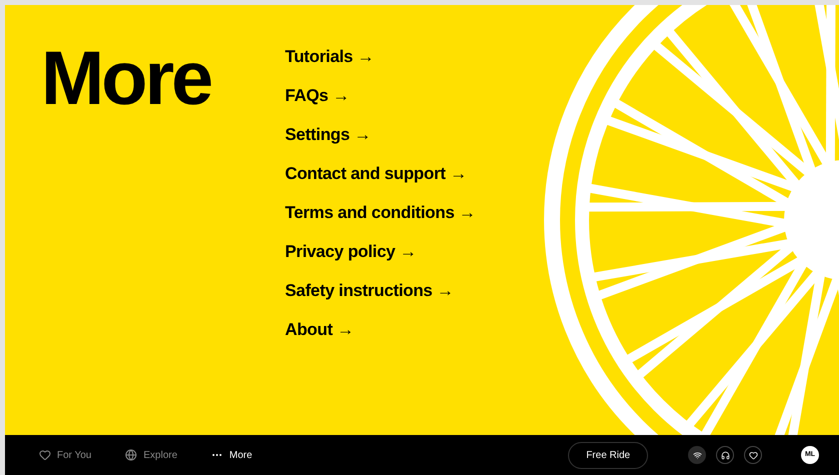 This screenshot has height=475, width=839. Describe the element at coordinates (380, 252) in the screenshot. I see `menu-link: Privacy policy →` at that location.